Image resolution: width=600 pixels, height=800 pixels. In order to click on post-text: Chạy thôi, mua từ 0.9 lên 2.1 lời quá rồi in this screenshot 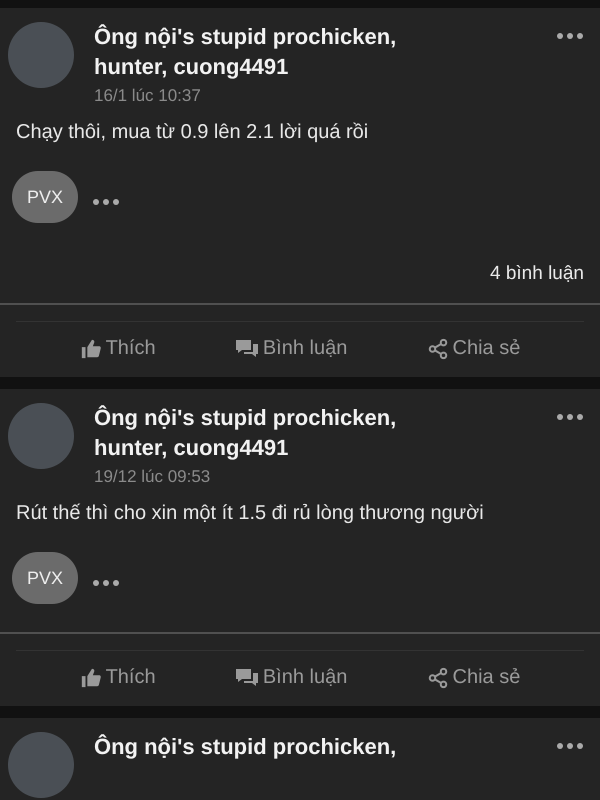, I will do `click(192, 132)`.